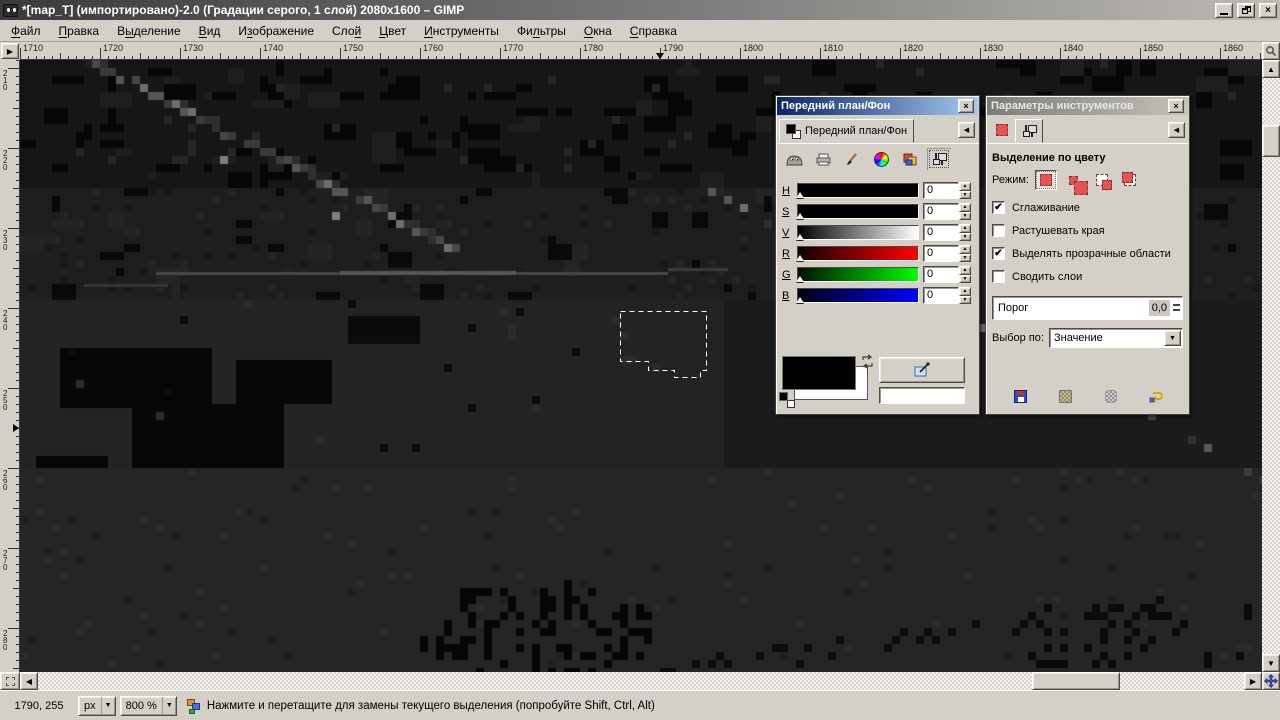 Image resolution: width=1280 pixels, height=720 pixels. I want to click on swap-colors-icon, so click(867, 363).